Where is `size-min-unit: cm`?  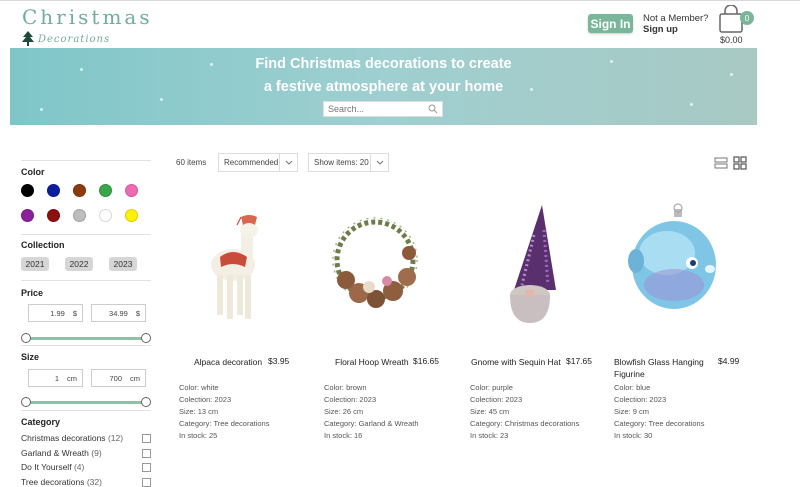
size-min-unit: cm is located at coordinates (72, 378).